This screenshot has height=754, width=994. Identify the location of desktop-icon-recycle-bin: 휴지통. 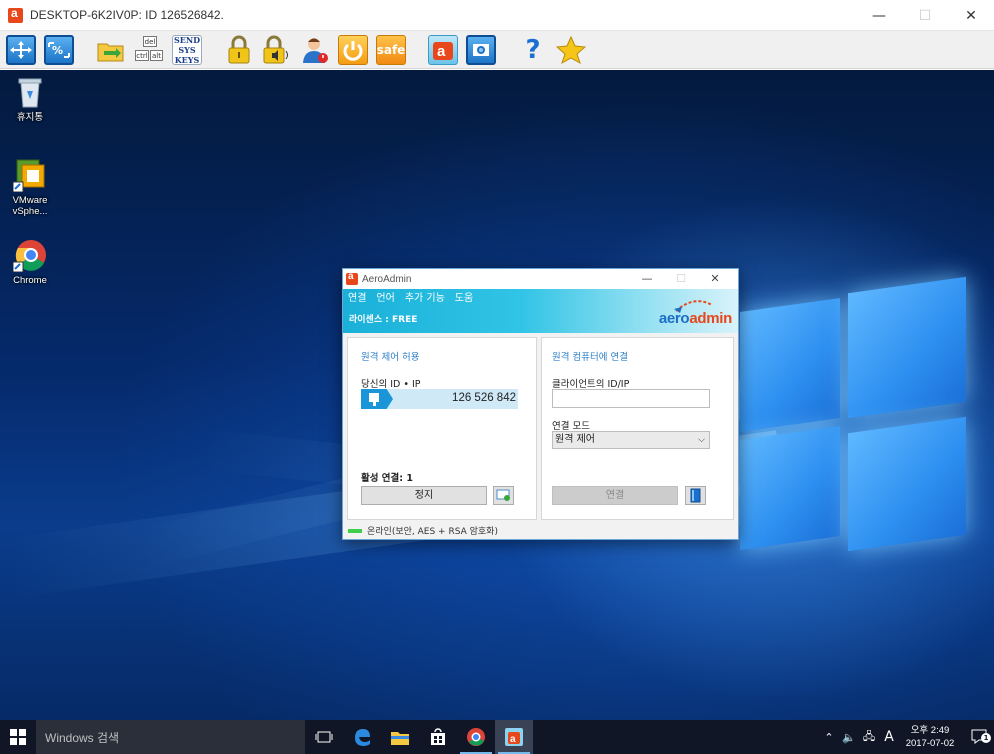
(30, 99).